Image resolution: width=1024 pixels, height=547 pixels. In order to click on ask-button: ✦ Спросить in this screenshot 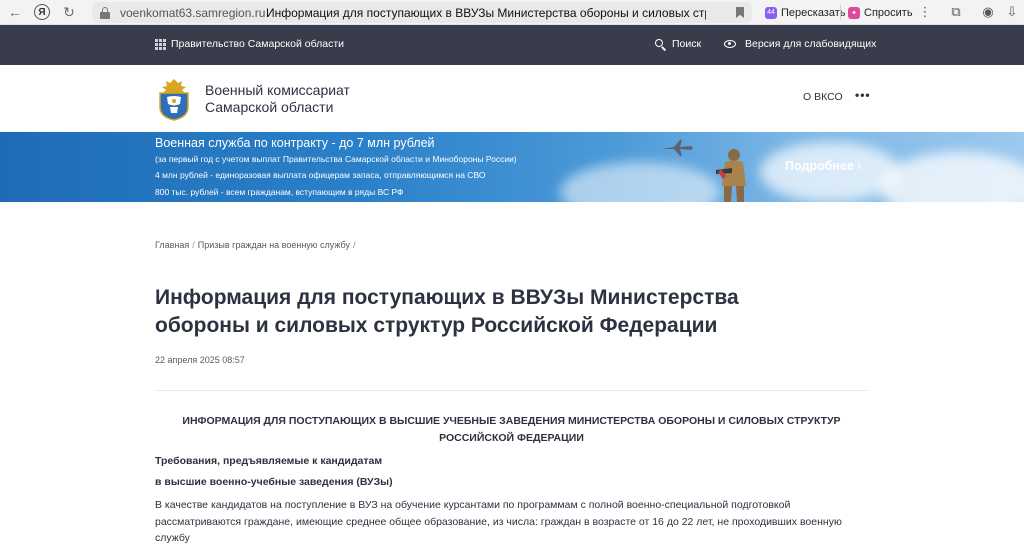, I will do `click(880, 12)`.